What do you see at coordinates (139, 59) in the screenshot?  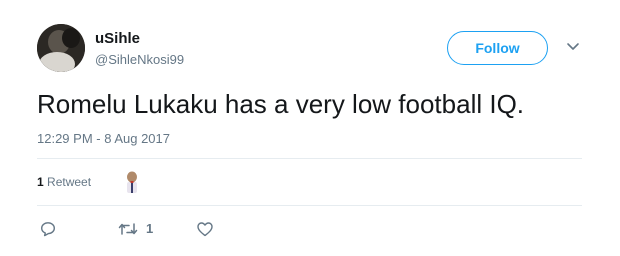 I see `user-handle: @SihleNkosi99` at bounding box center [139, 59].